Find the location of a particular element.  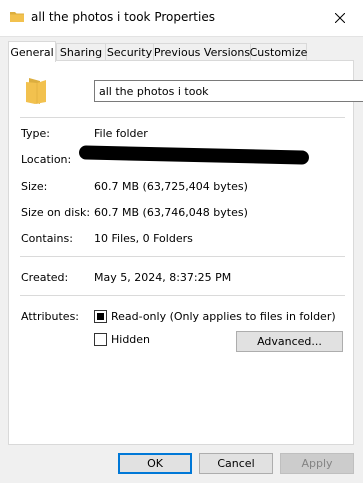

location-redaction is located at coordinates (194, 155).